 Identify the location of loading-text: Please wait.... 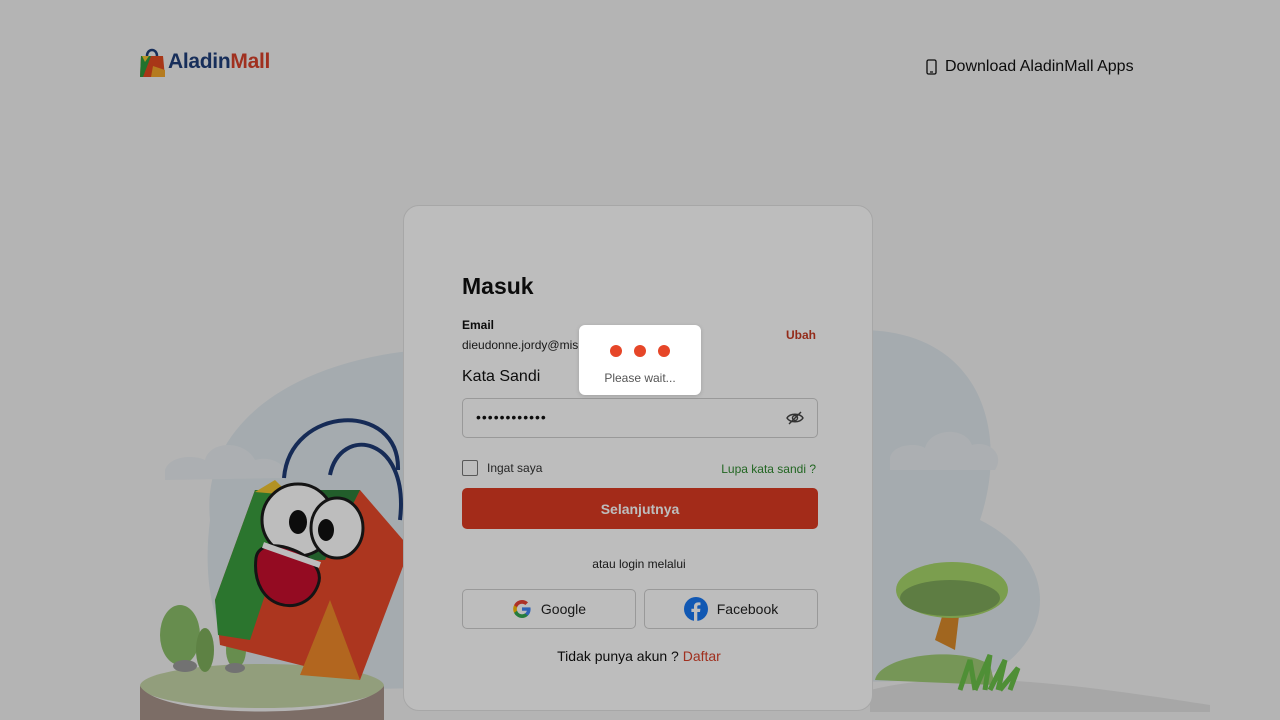
(640, 378).